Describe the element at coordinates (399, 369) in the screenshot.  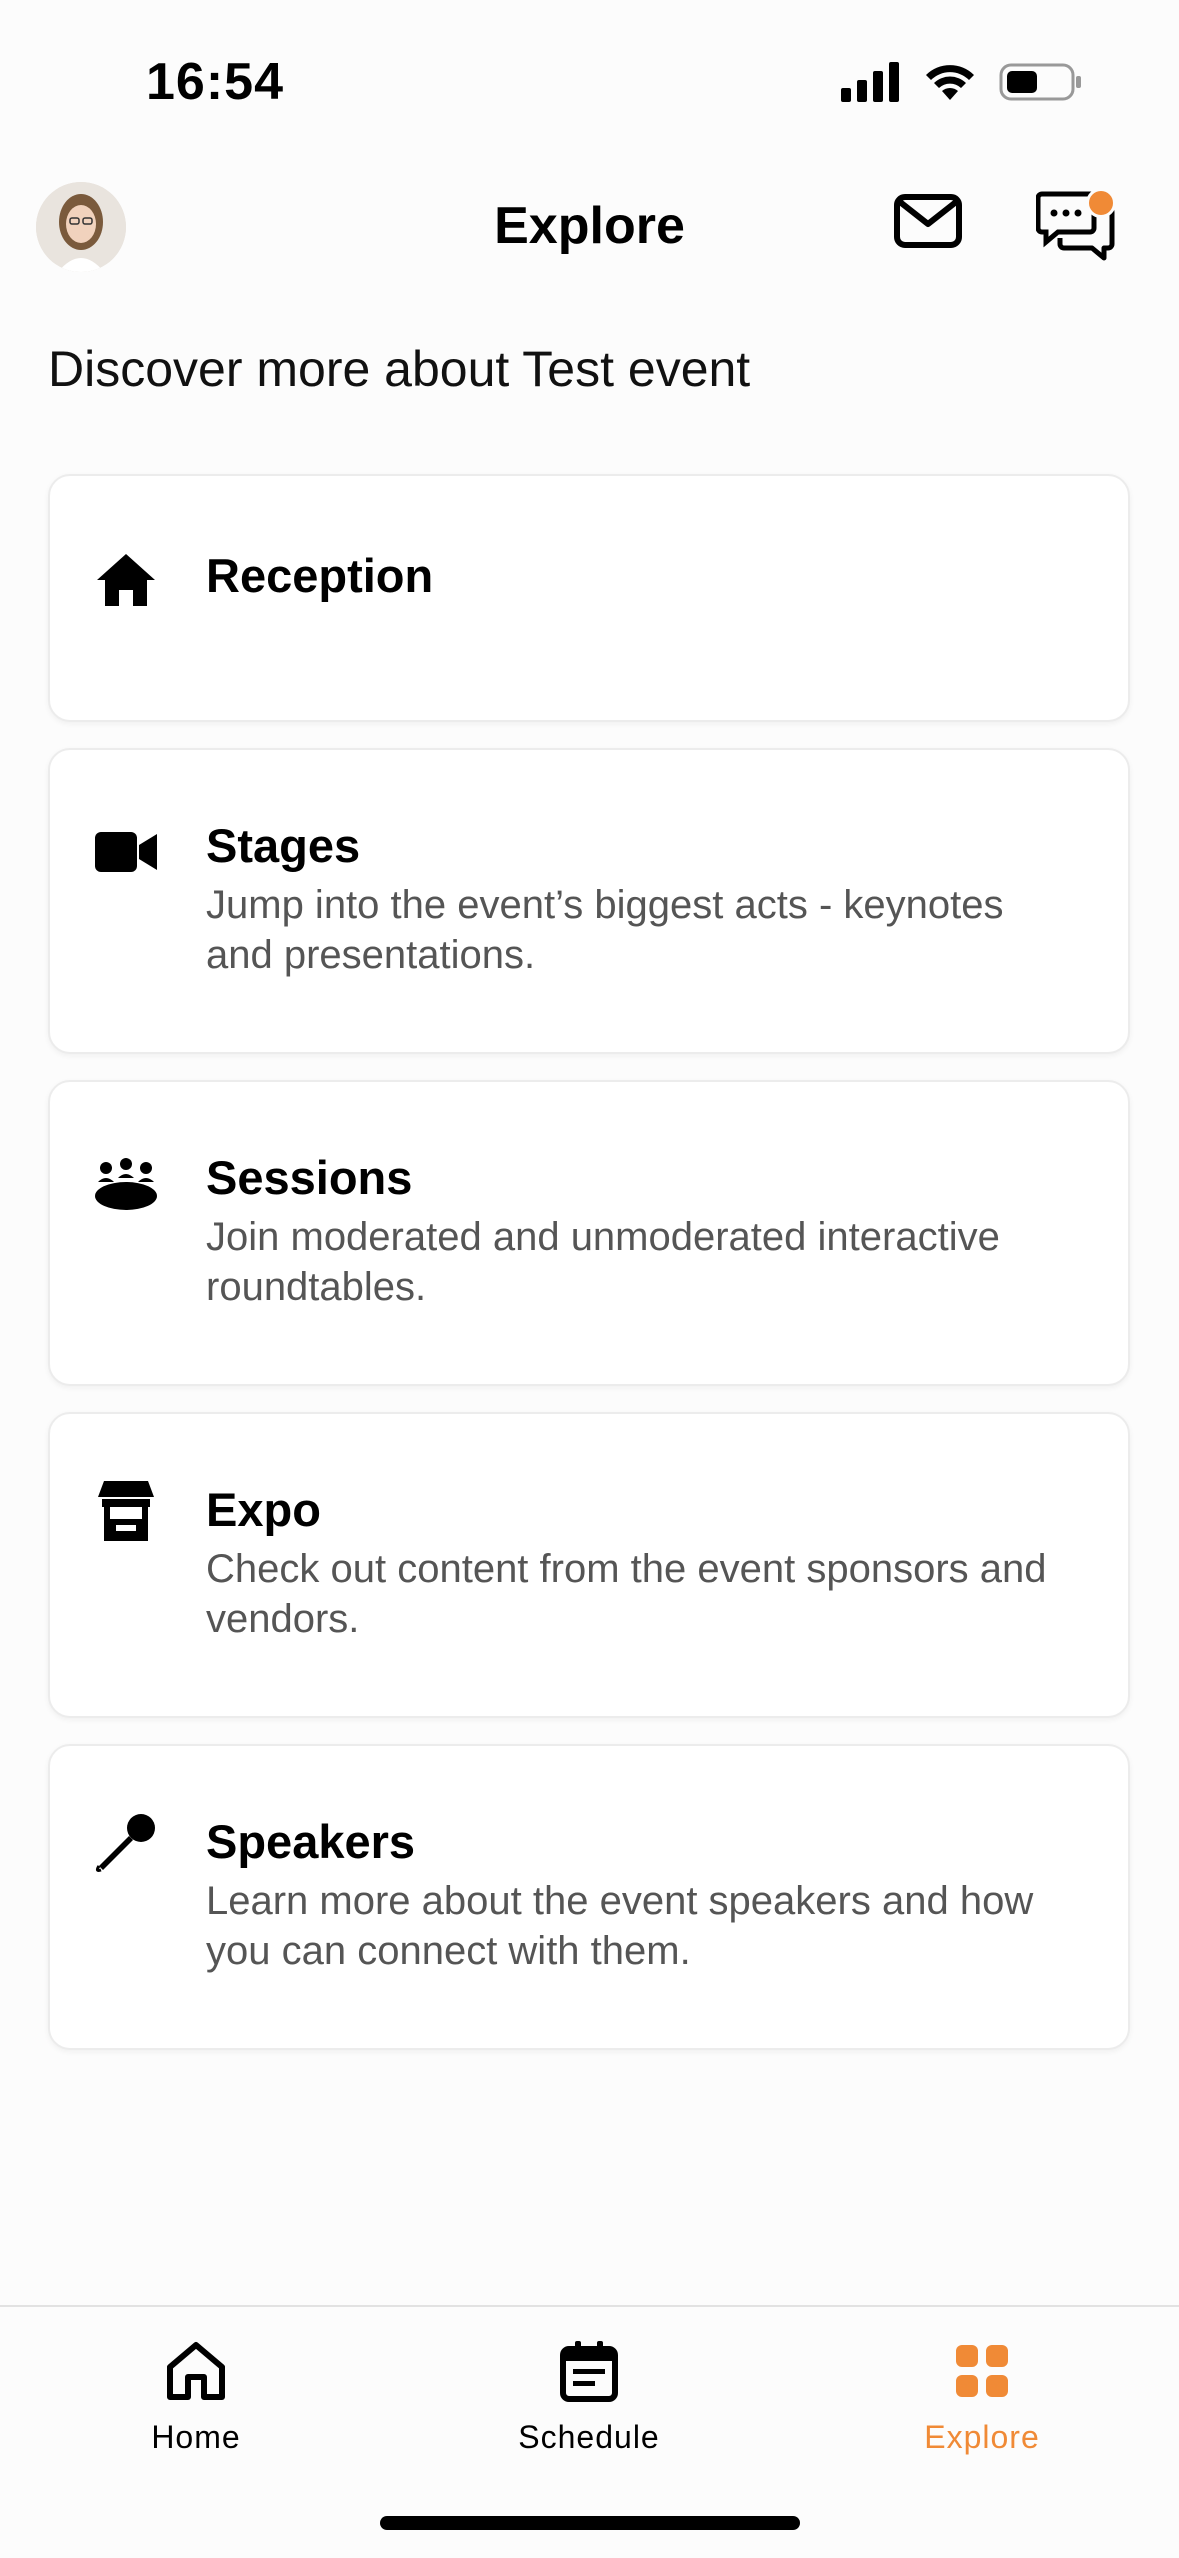
I see `page-subtitle: Discover more about Test event` at that location.